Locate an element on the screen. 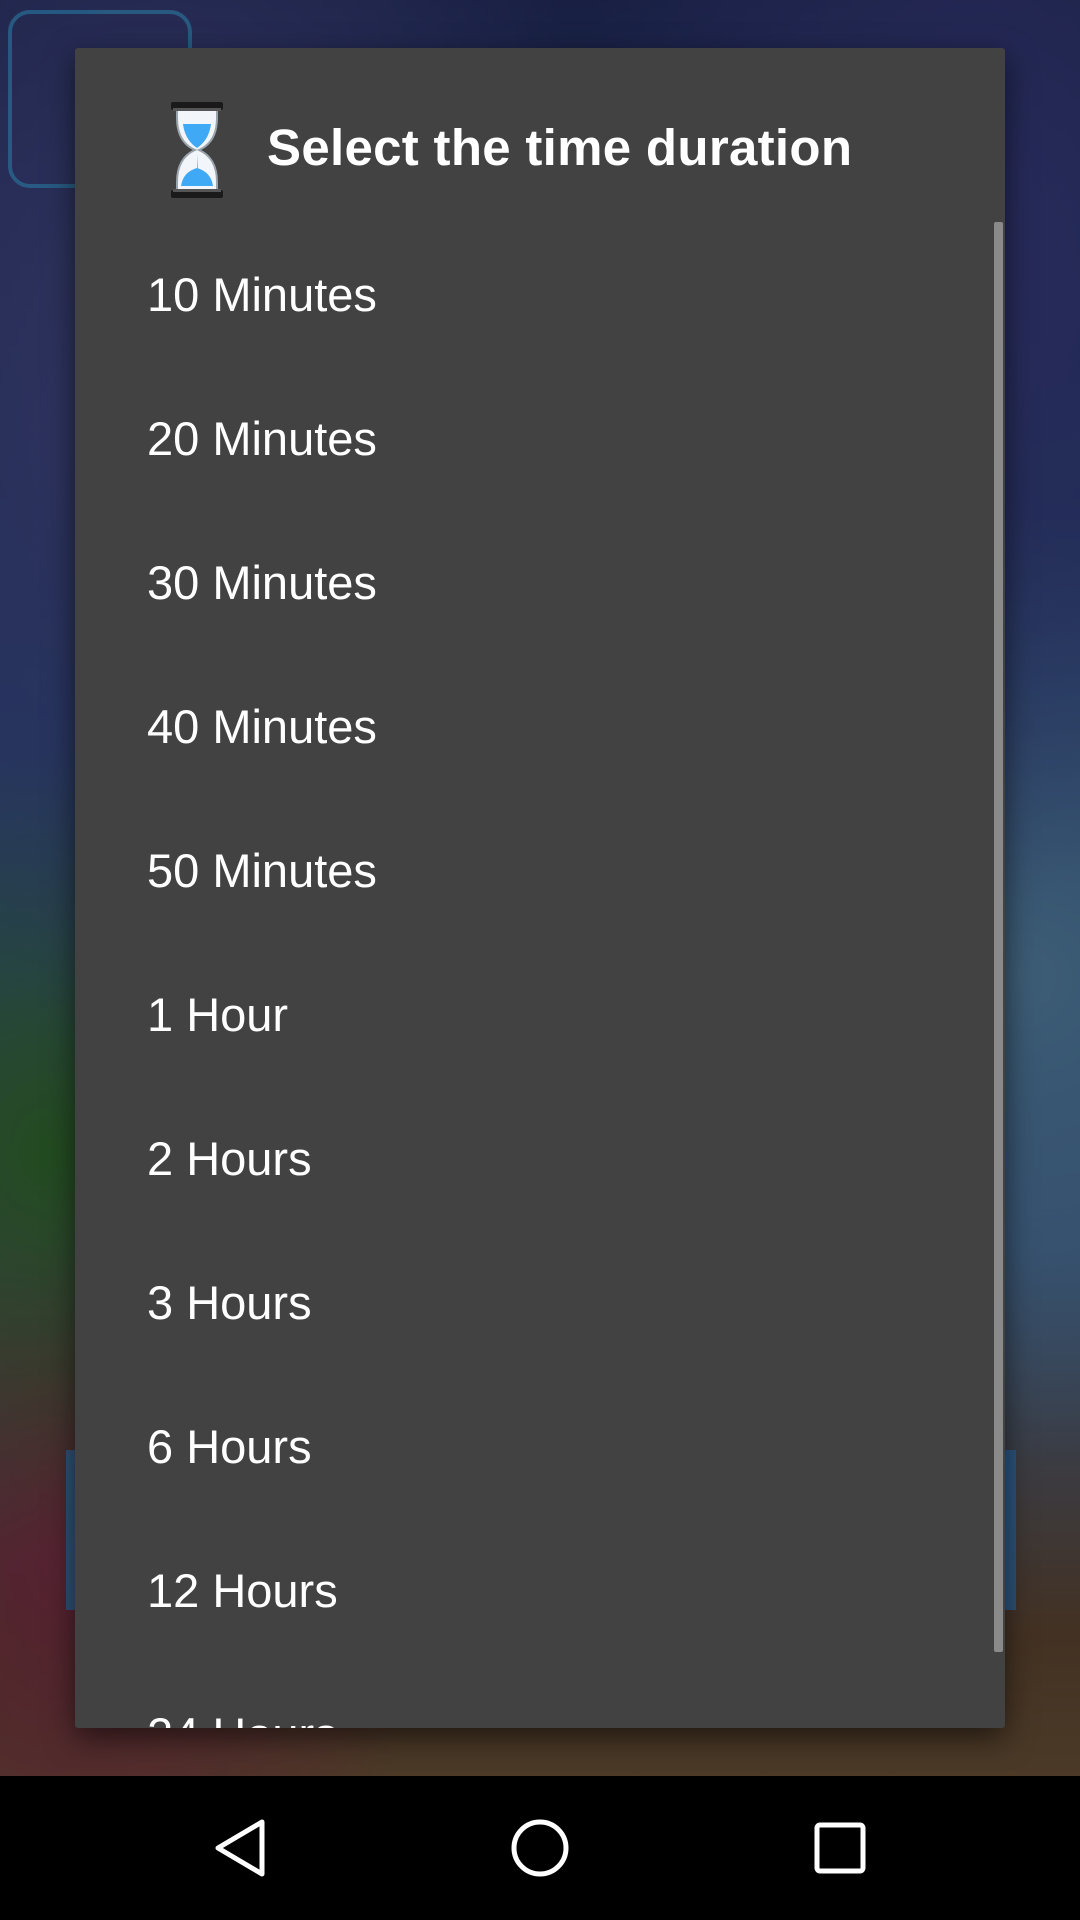 This screenshot has height=1920, width=1080. dialog-title: Select the time duration is located at coordinates (560, 147).